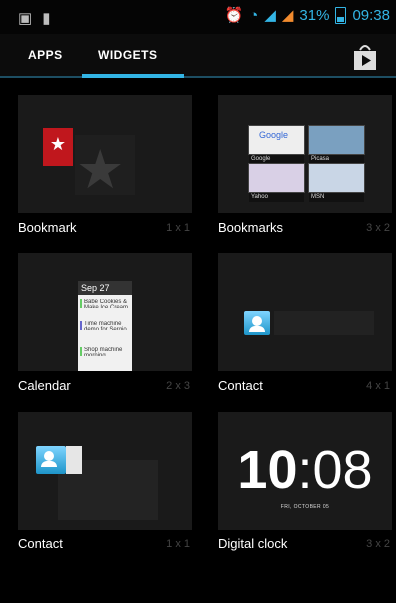  I want to click on battery-percent: 31%, so click(314, 15).